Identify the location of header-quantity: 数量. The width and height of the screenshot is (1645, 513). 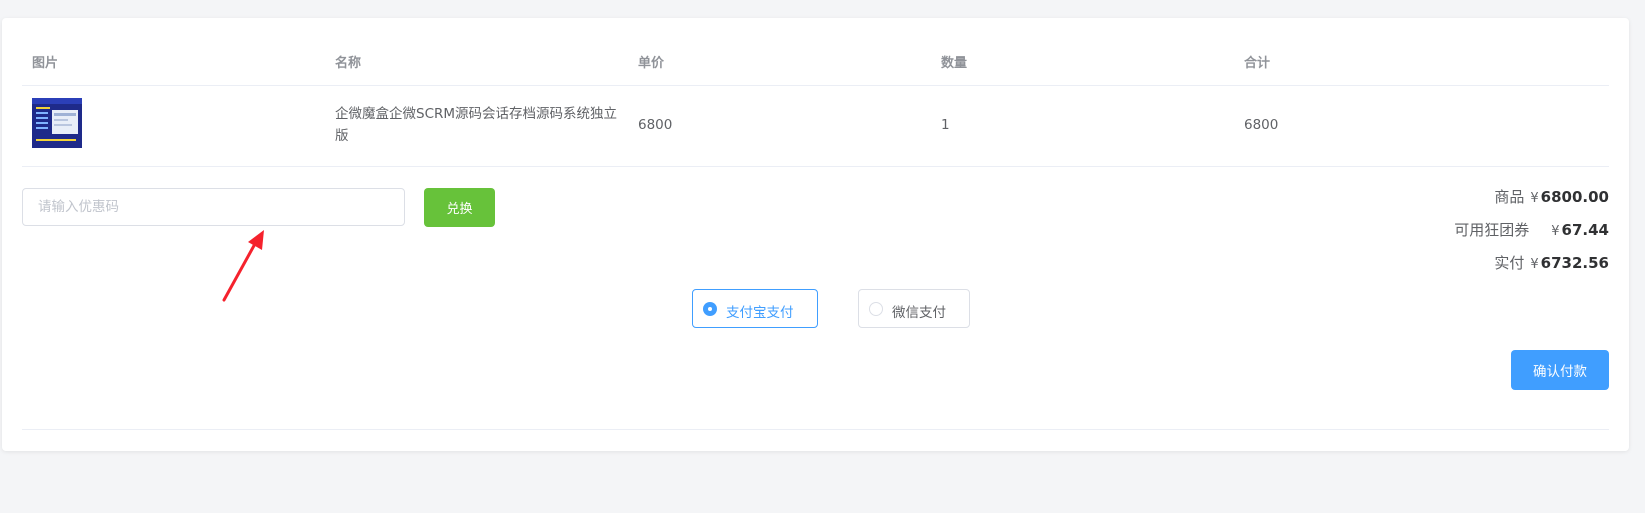
(954, 63).